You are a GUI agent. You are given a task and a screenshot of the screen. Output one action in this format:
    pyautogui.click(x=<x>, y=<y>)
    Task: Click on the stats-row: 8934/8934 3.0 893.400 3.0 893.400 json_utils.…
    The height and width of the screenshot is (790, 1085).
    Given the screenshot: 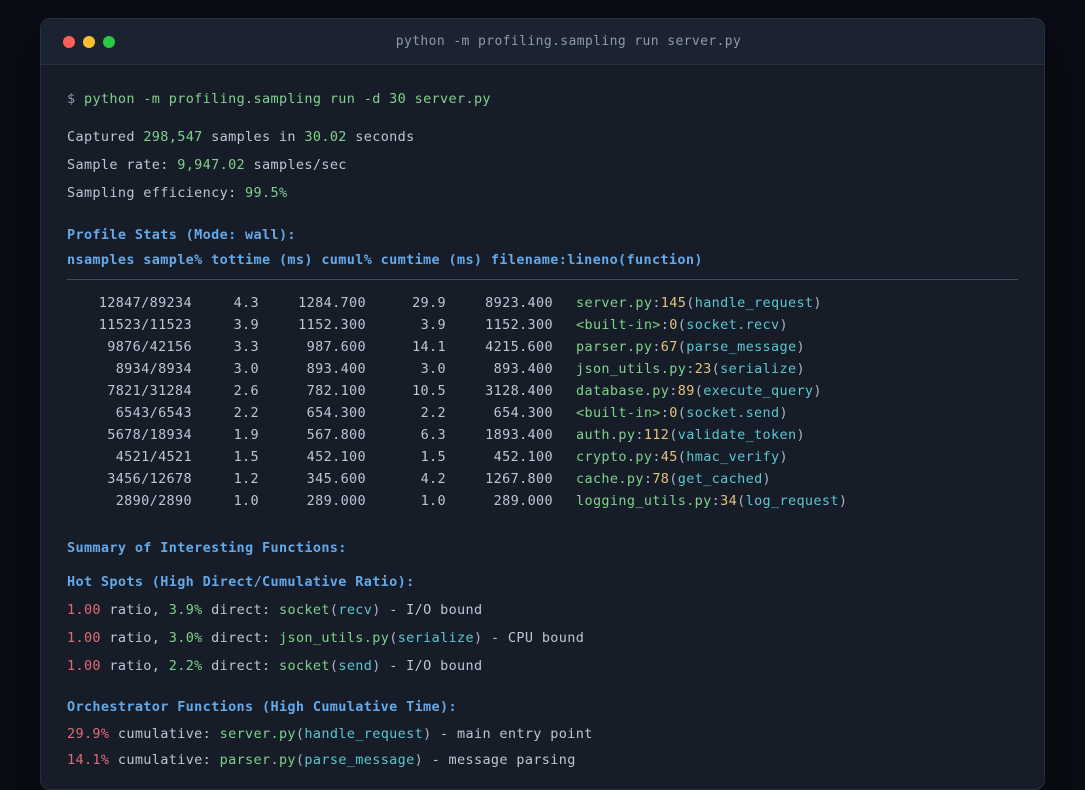 What is the action you would take?
    pyautogui.click(x=542, y=369)
    